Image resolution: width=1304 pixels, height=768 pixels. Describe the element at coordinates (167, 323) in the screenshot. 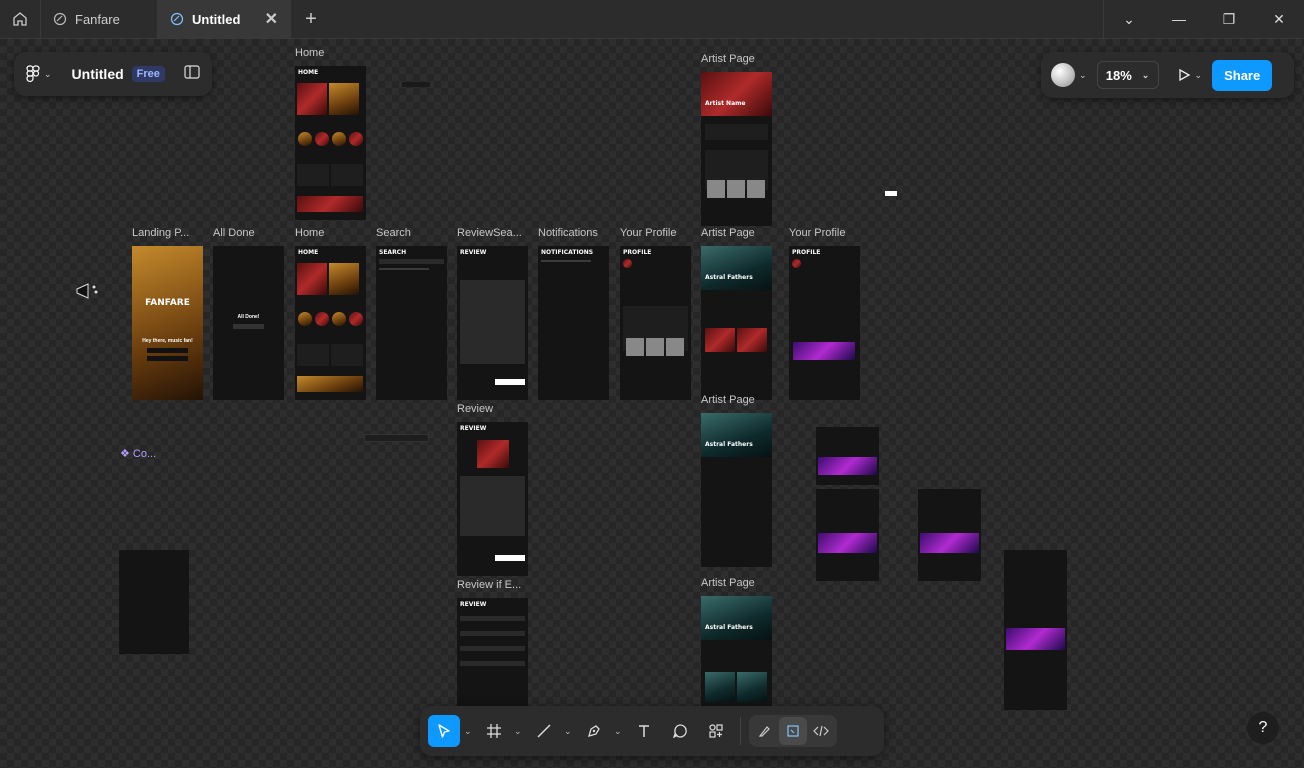

I see `frame-landing: FANFARE Hey there, music fan!` at that location.